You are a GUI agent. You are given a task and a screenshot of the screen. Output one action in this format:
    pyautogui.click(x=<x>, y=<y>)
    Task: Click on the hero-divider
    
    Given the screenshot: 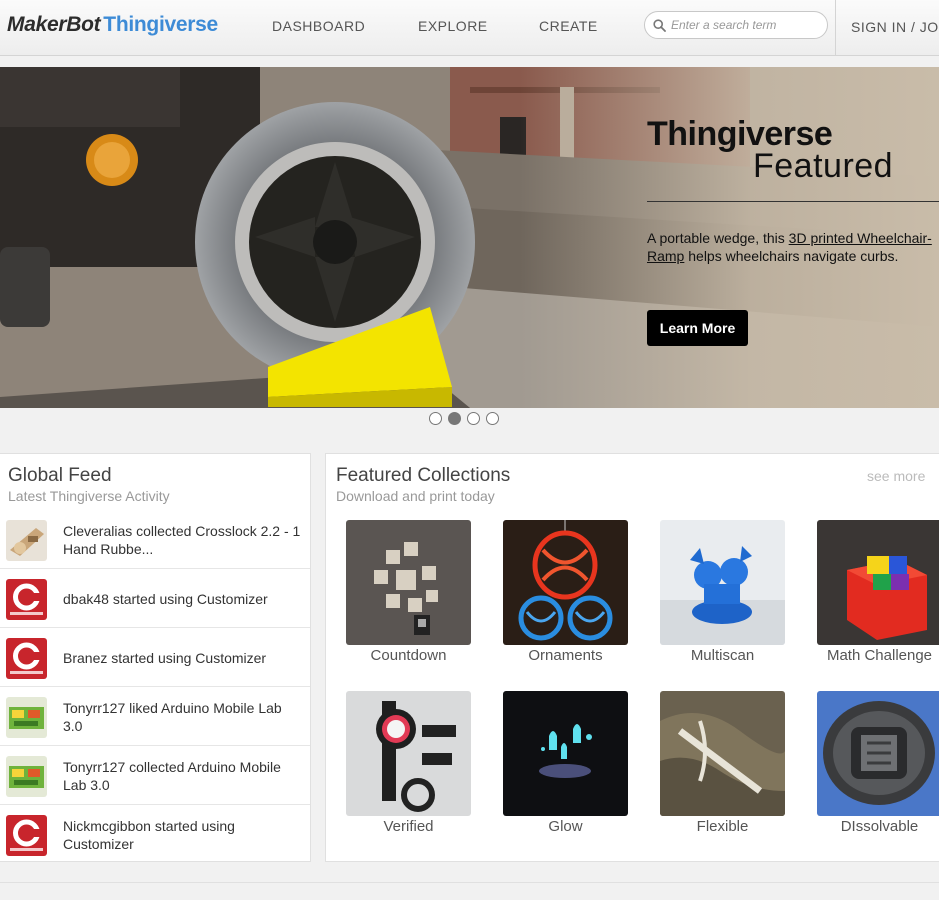 What is the action you would take?
    pyautogui.click(x=793, y=201)
    